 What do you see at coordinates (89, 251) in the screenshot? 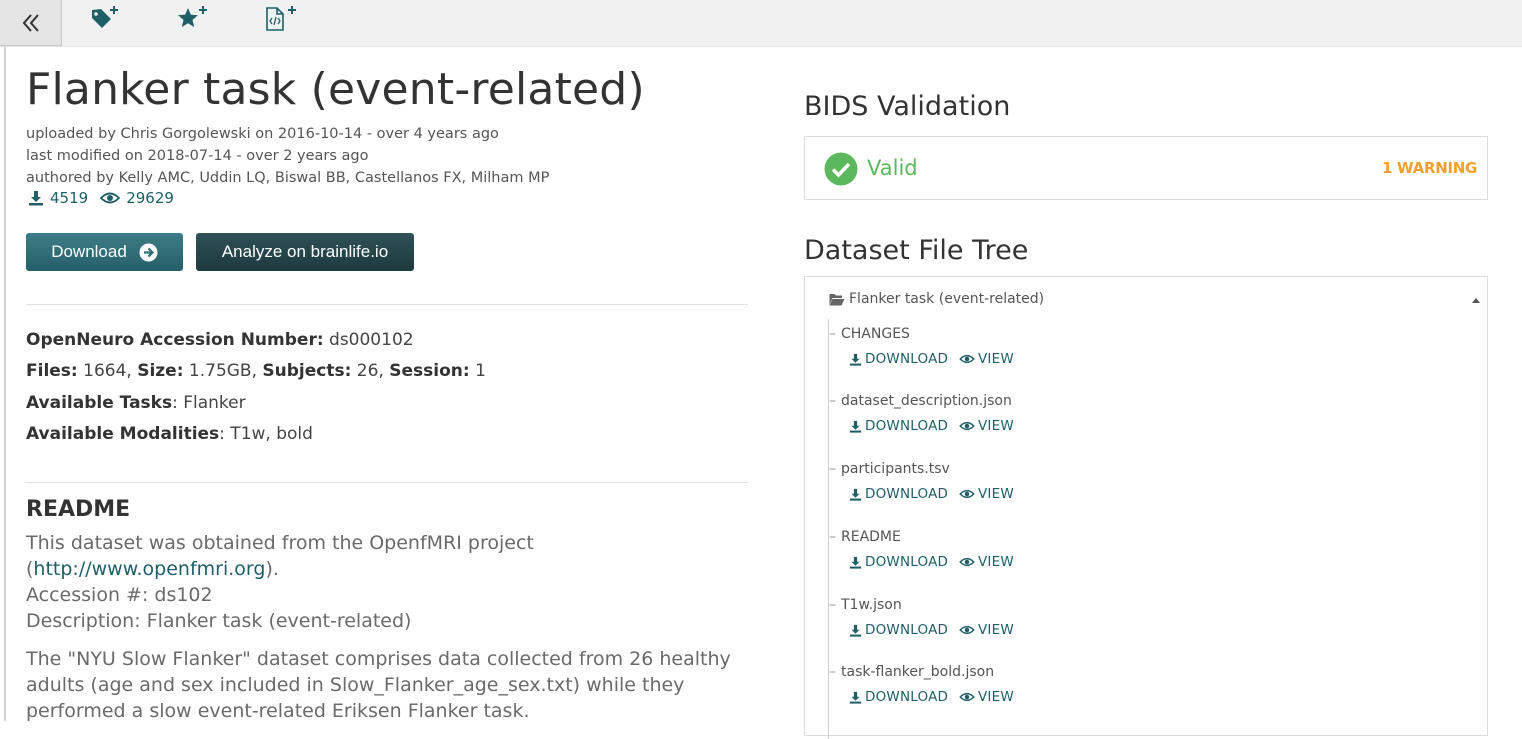
I see `download-button-label: Download` at bounding box center [89, 251].